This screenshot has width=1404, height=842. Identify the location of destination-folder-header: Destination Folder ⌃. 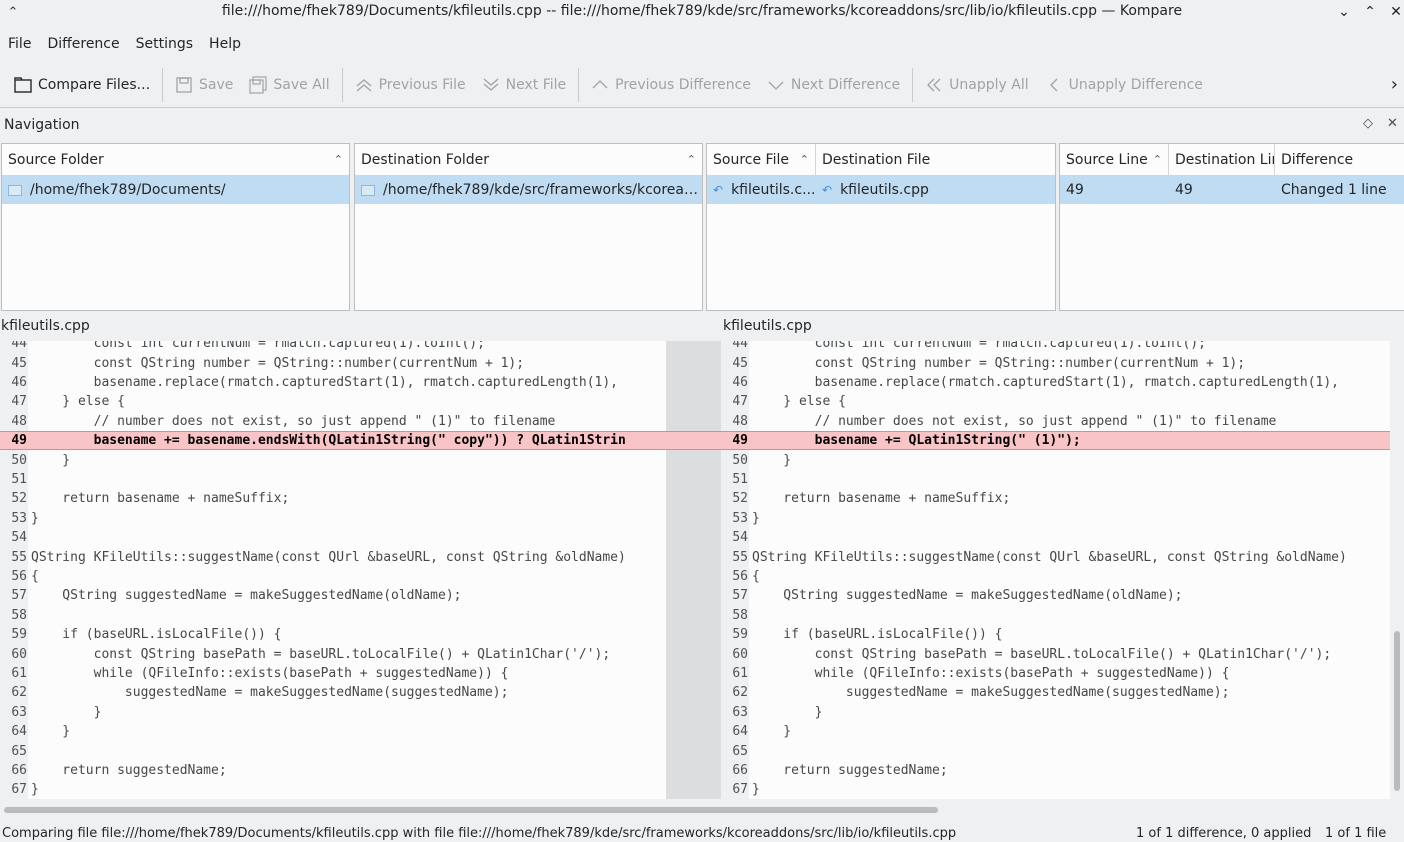
(528, 160).